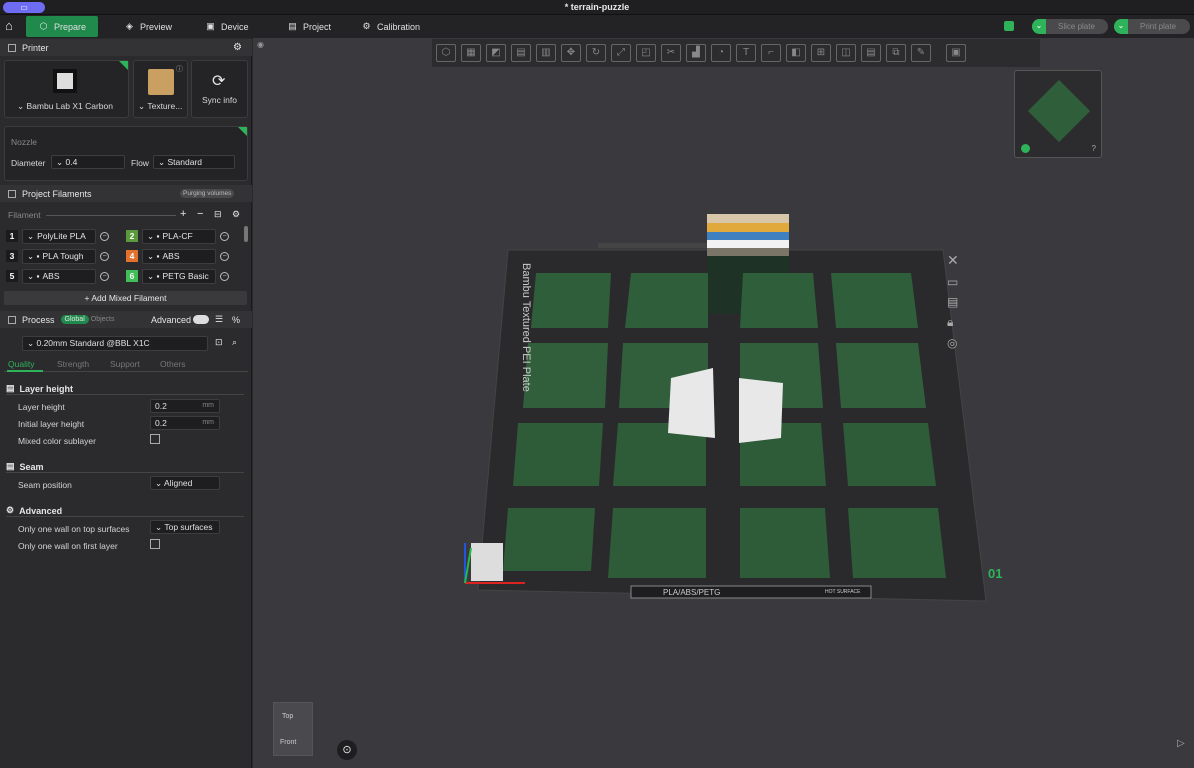 The width and height of the screenshot is (1194, 768). What do you see at coordinates (125, 364) in the screenshot?
I see `tab-support: Support` at bounding box center [125, 364].